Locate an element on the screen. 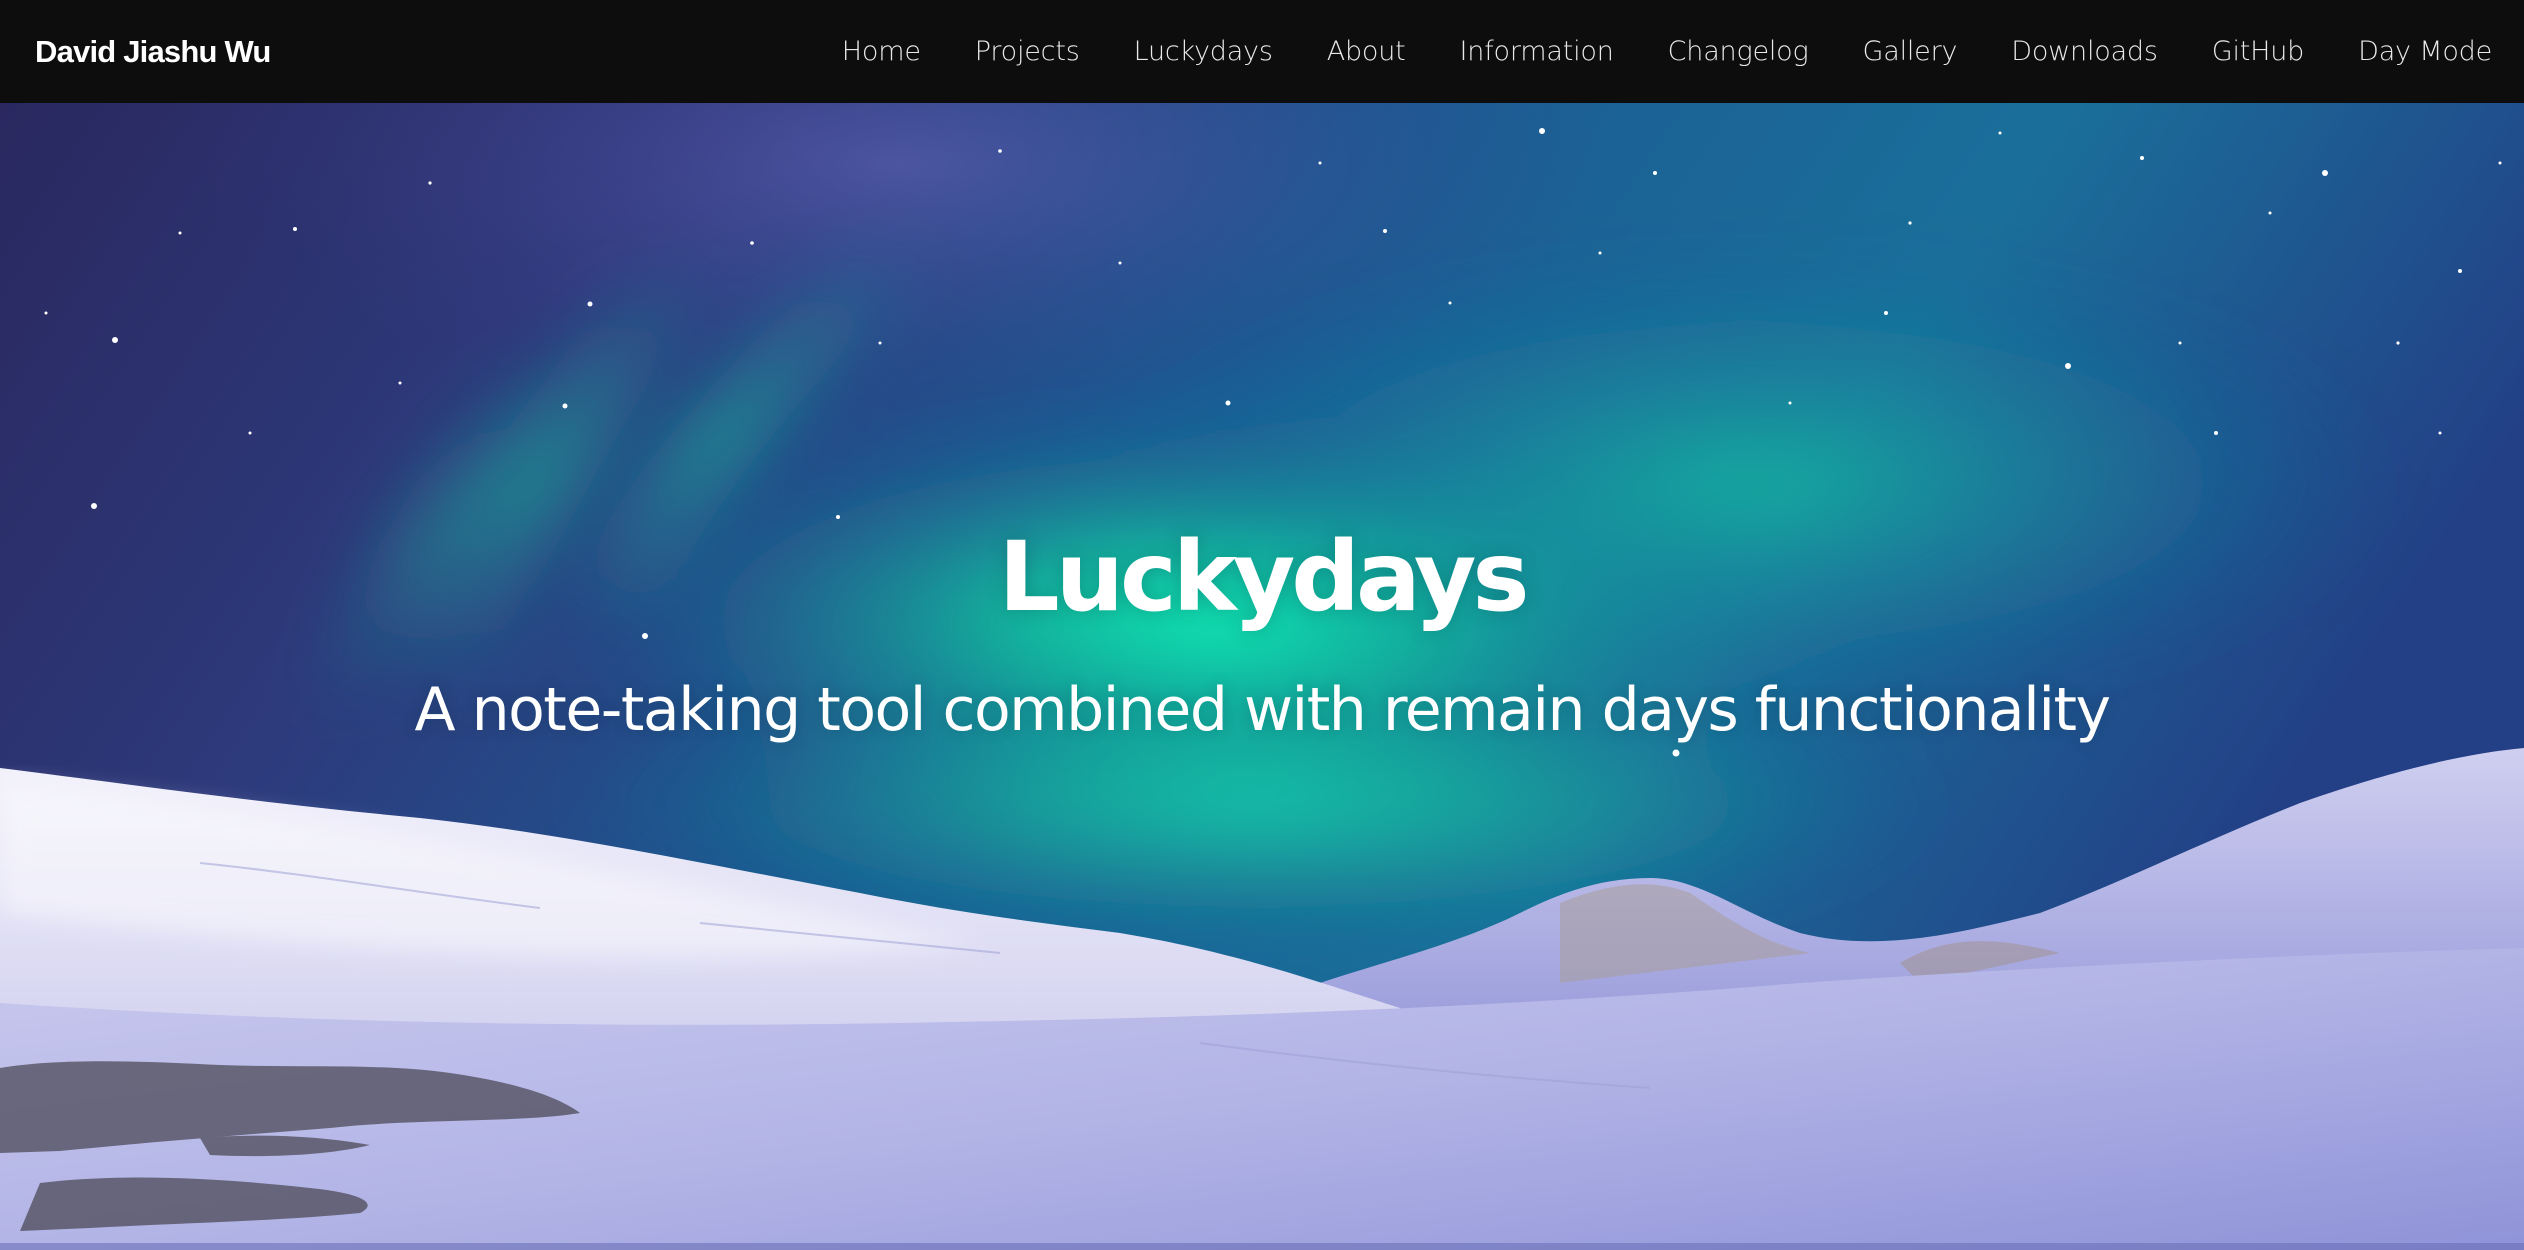 The image size is (2524, 1250). hero-title: Luckydays is located at coordinates (1263, 577).